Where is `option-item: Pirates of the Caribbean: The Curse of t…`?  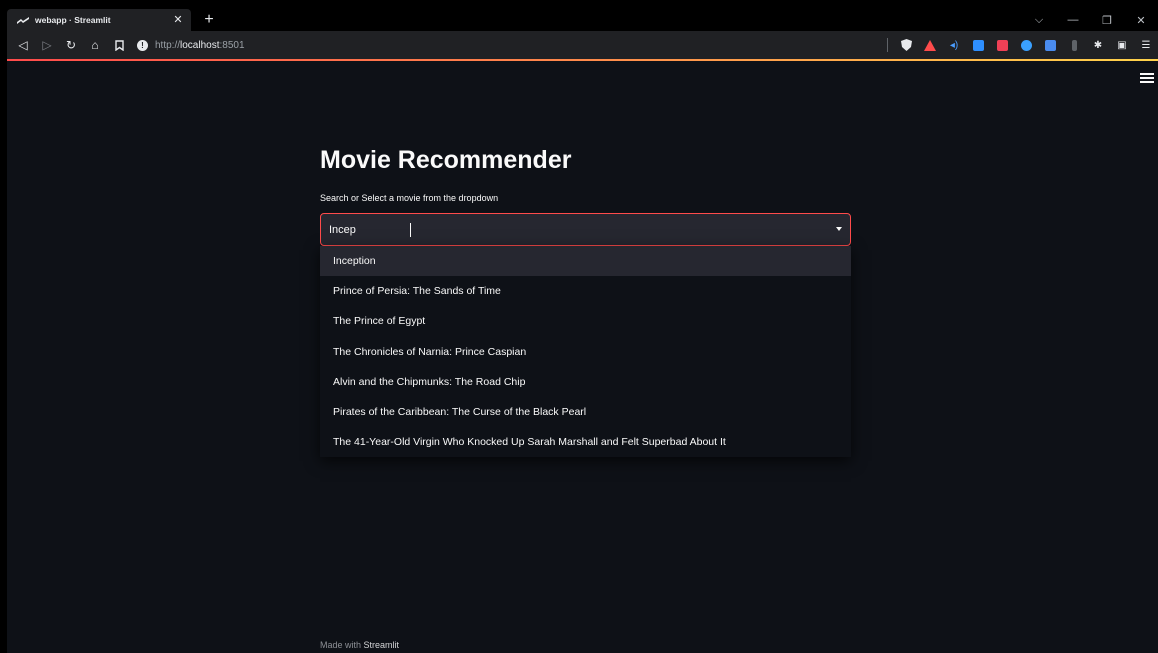
option-item: Pirates of the Caribbean: The Curse of t… is located at coordinates (585, 412).